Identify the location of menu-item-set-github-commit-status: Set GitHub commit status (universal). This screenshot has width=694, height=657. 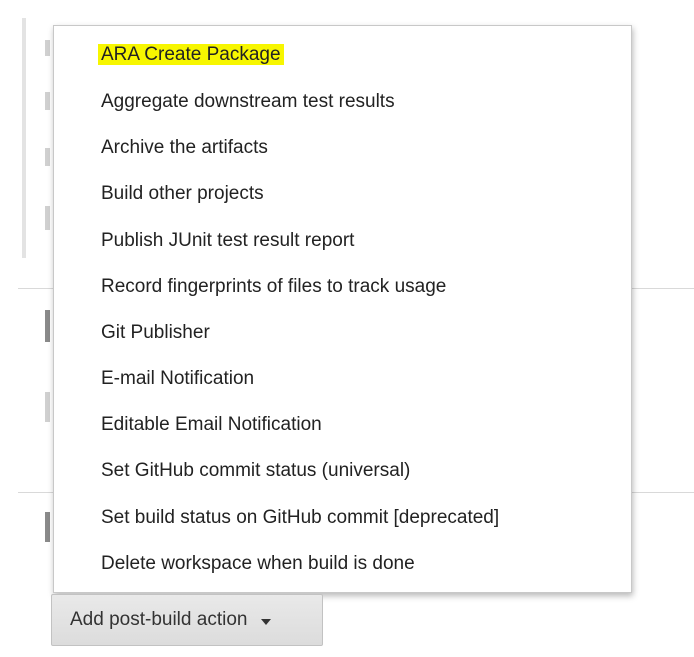
(255, 471).